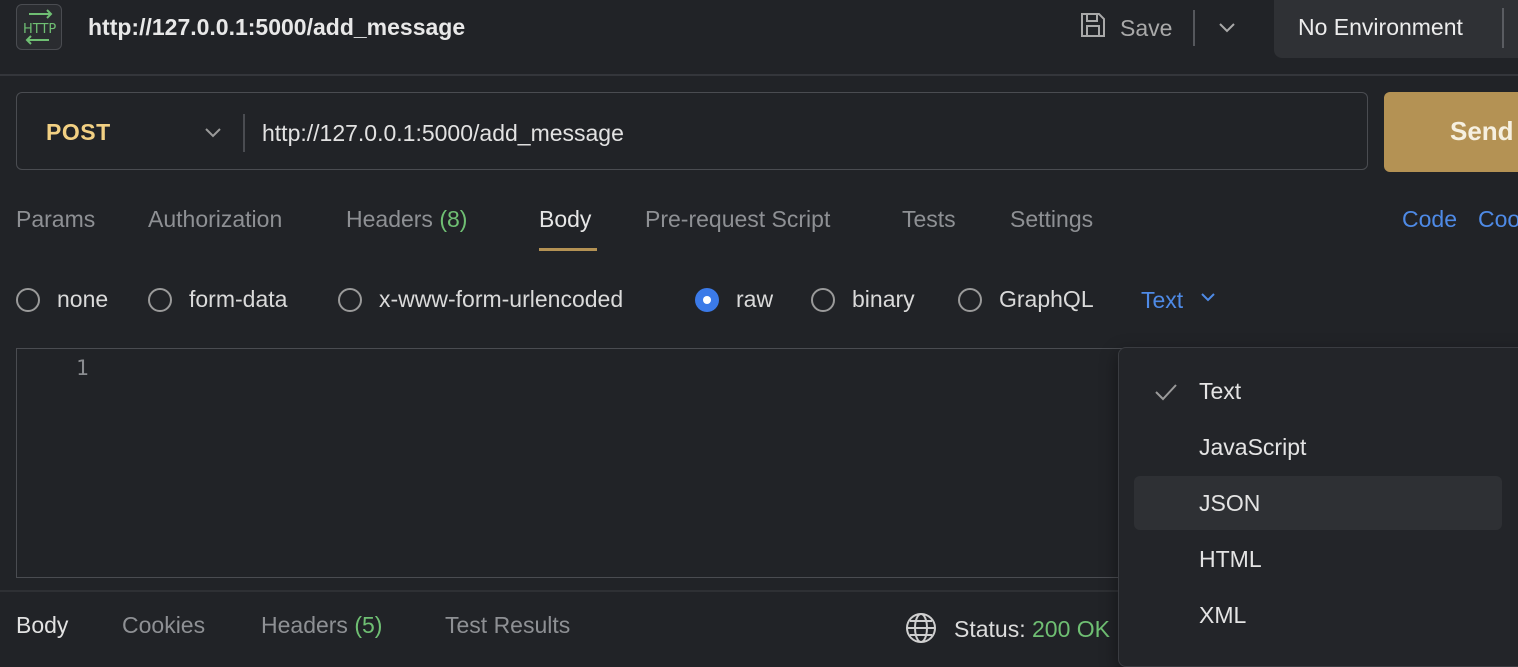 The height and width of the screenshot is (667, 1518). I want to click on url-input, so click(807, 133).